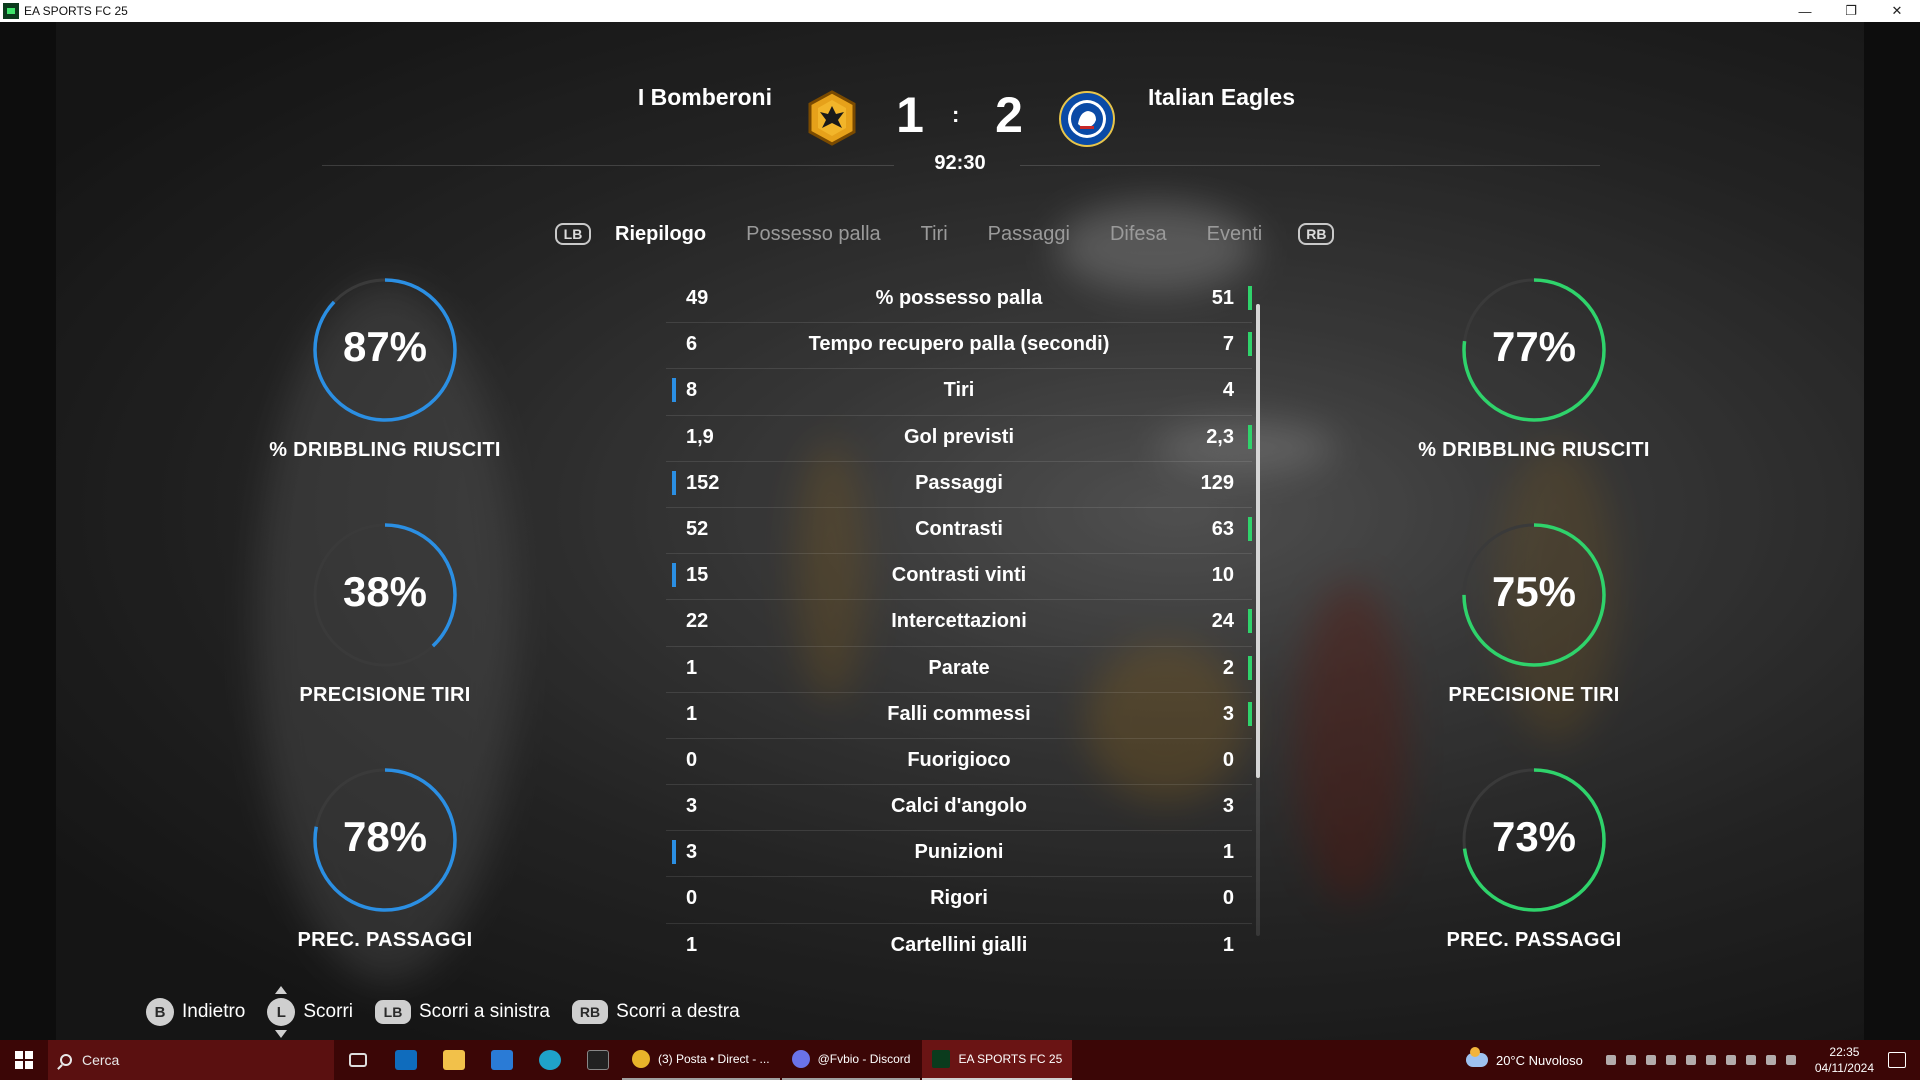 The image size is (1920, 1080). I want to click on gauge-value: 38%, so click(385, 591).